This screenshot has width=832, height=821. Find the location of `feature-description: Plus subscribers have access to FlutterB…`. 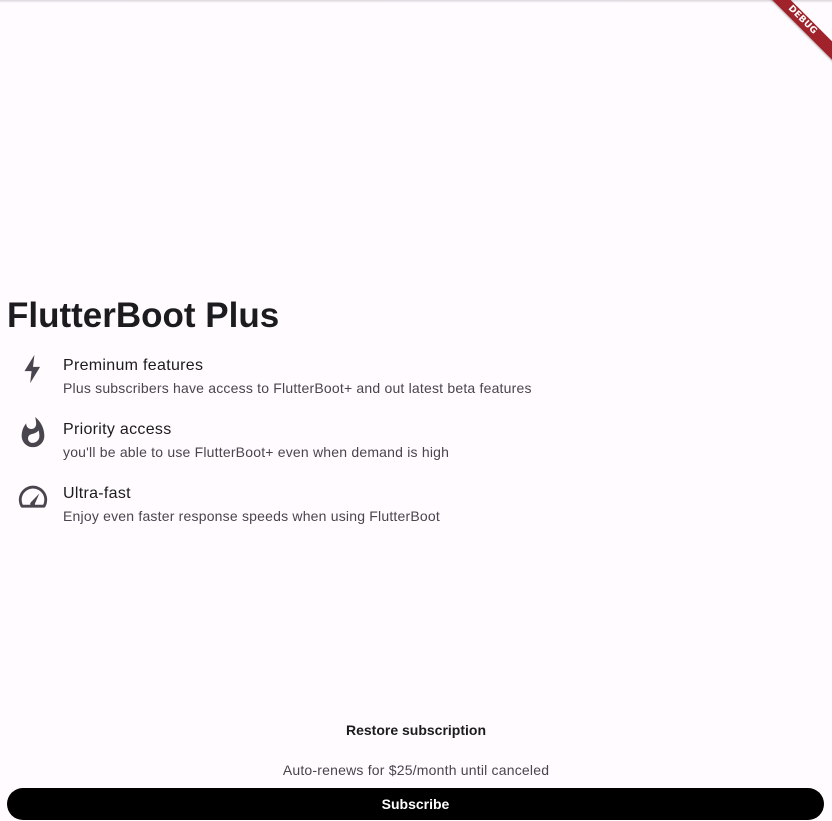

feature-description: Plus subscribers have access to FlutterB… is located at coordinates (297, 388).